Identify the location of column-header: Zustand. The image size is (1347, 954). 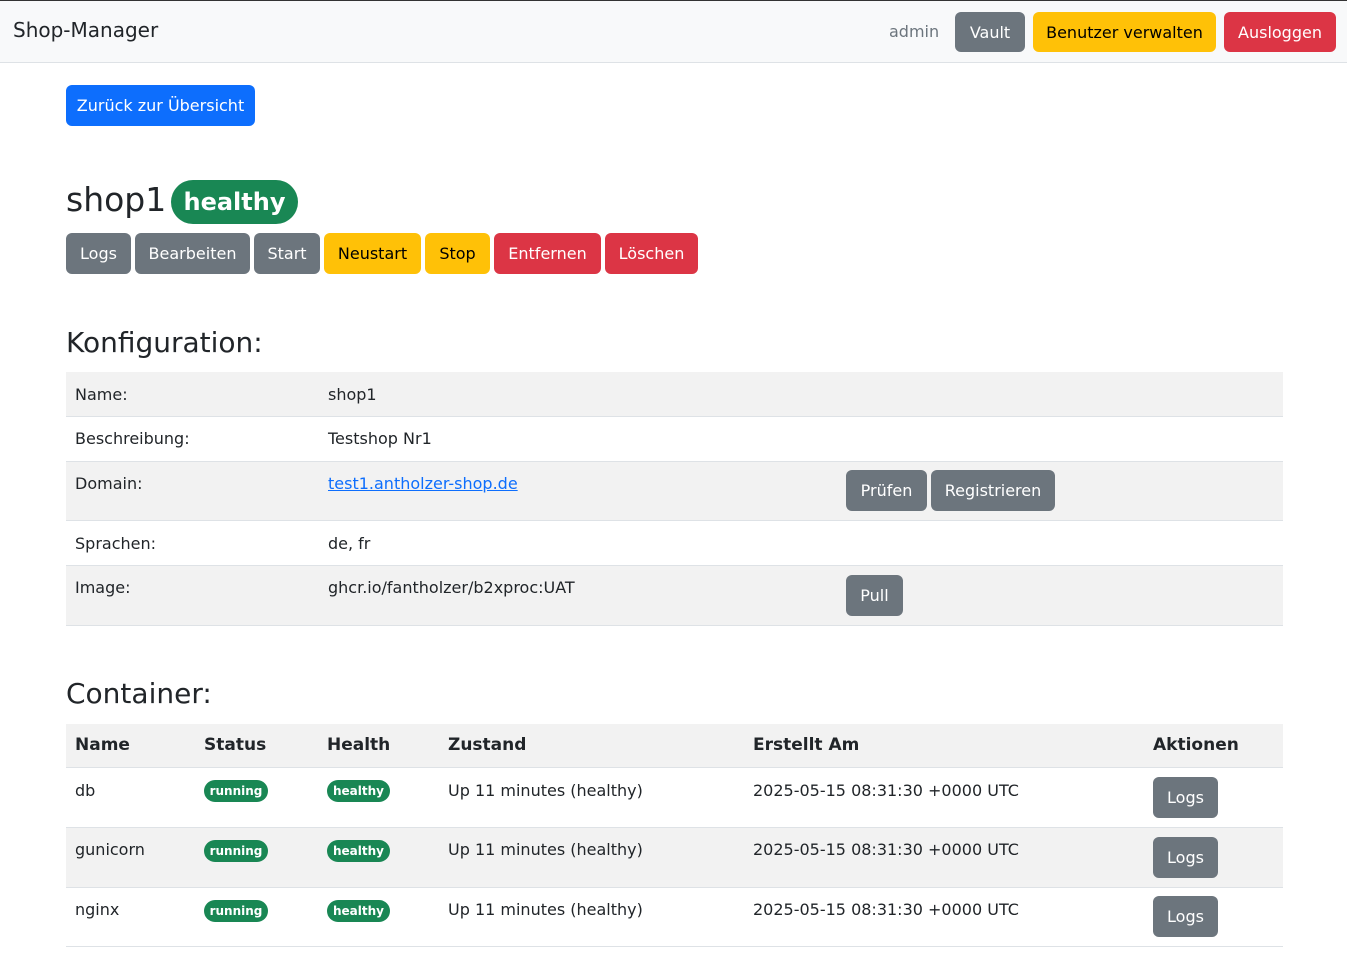
(487, 745).